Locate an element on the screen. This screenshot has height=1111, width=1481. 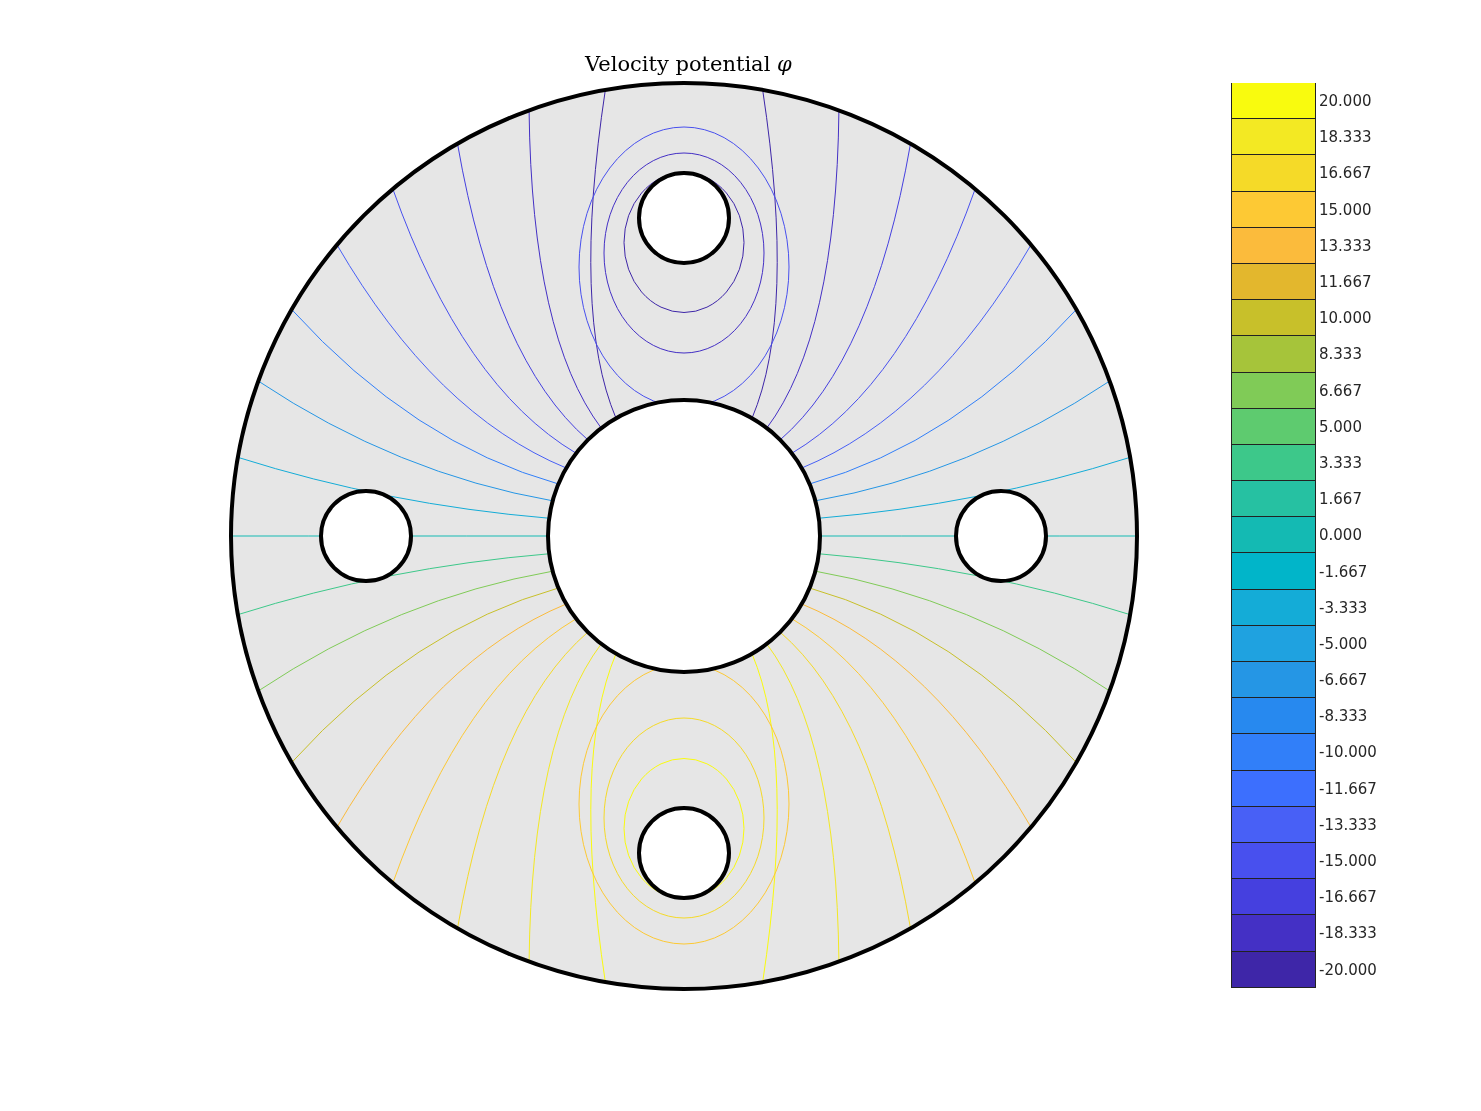
colorbar-label: 18.333 is located at coordinates (1345, 137).